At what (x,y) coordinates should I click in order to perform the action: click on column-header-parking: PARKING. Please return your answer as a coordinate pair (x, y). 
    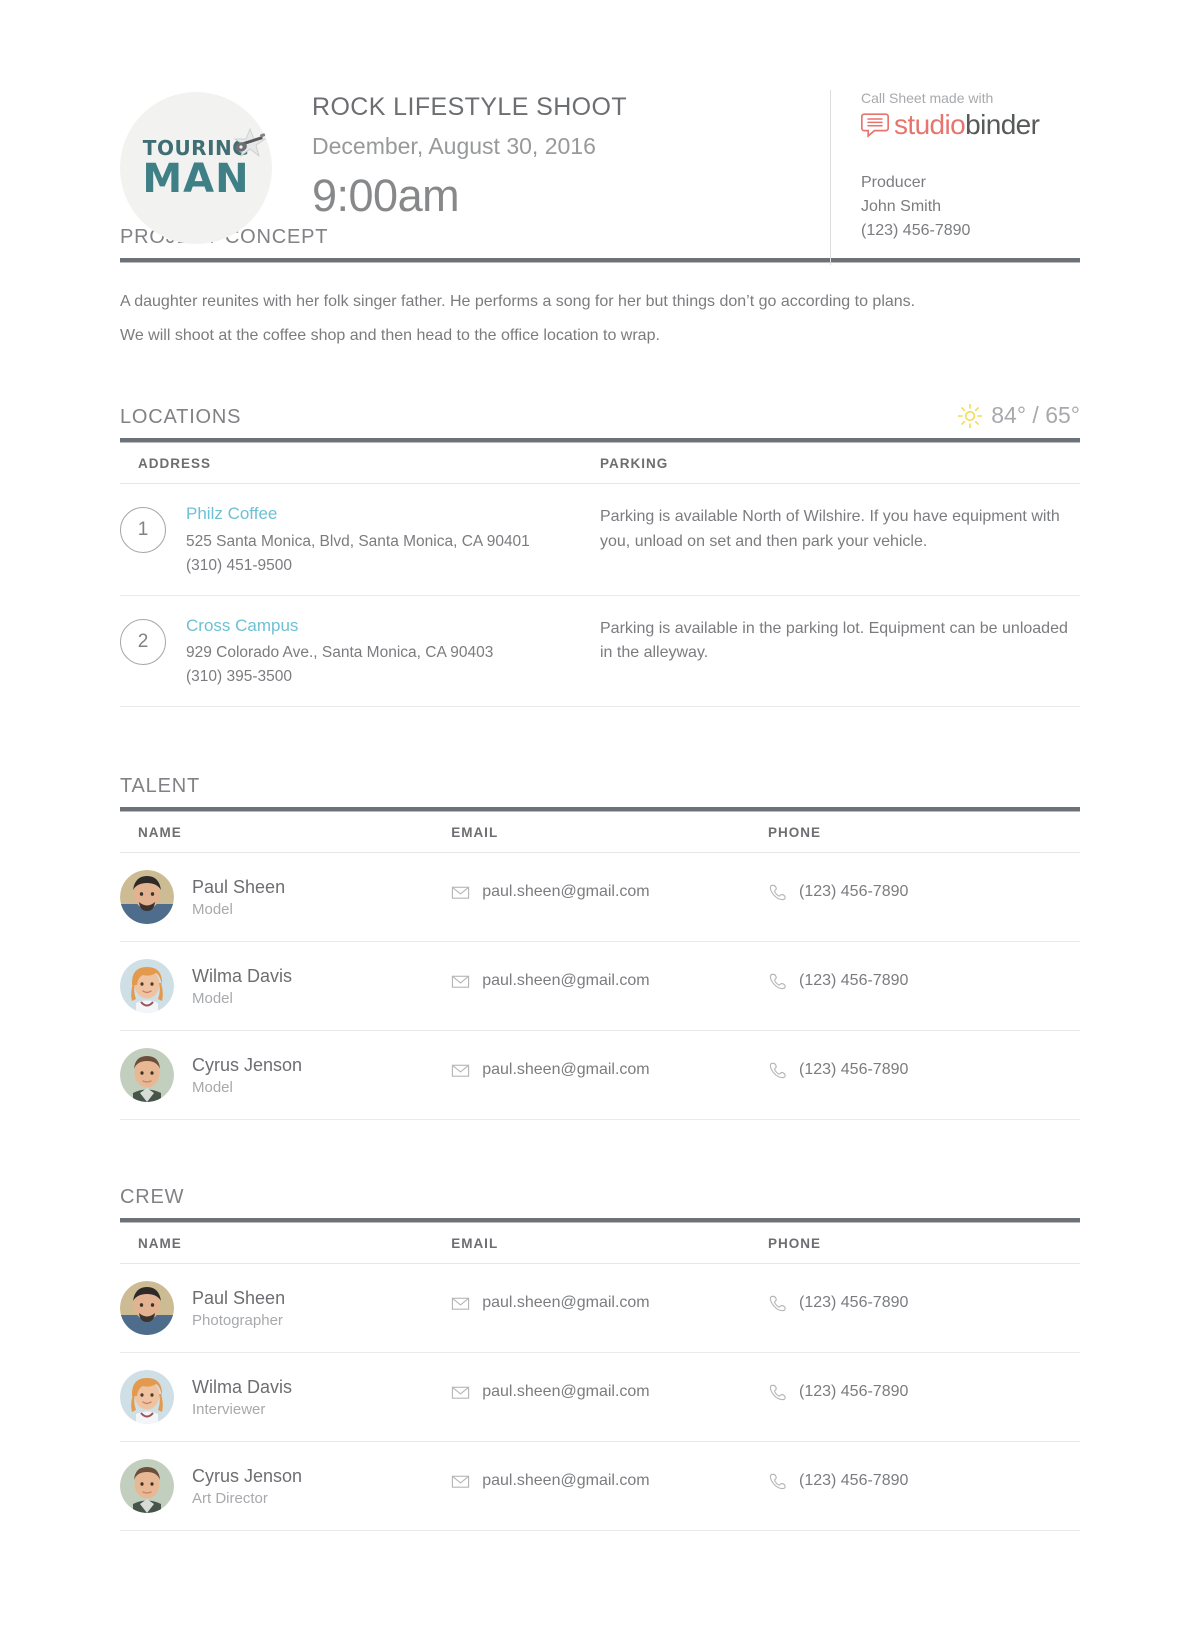
    Looking at the image, I should click on (840, 464).